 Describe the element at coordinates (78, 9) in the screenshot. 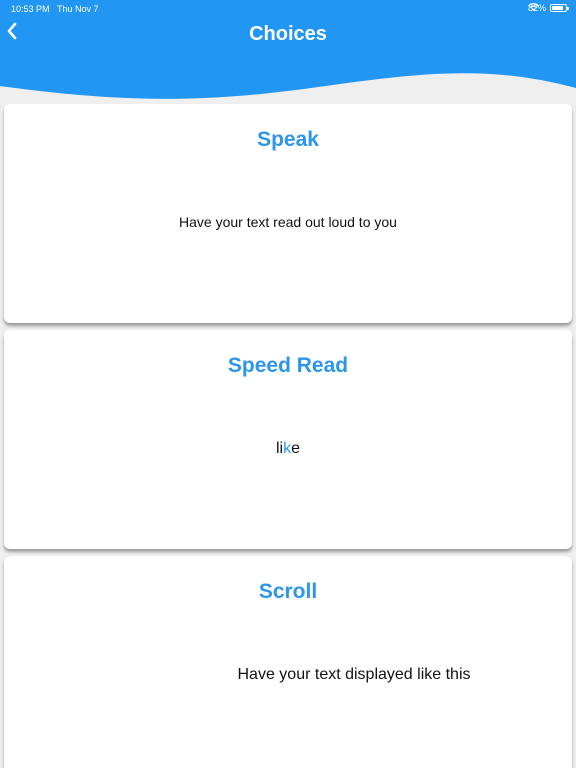

I see `status-date: Thu Nov 7` at that location.